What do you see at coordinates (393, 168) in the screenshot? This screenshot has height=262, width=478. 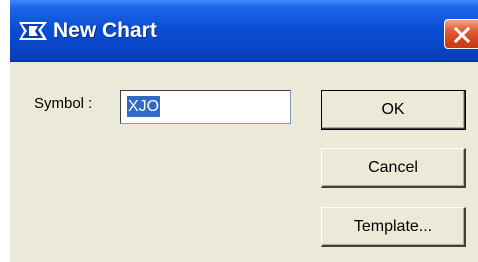 I see `cancel-button: Cancel` at bounding box center [393, 168].